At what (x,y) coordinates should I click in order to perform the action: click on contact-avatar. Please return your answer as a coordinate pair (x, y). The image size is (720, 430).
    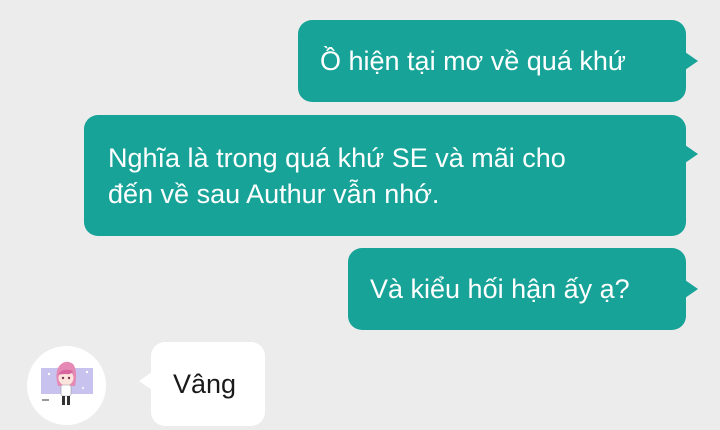
    Looking at the image, I should click on (66, 385).